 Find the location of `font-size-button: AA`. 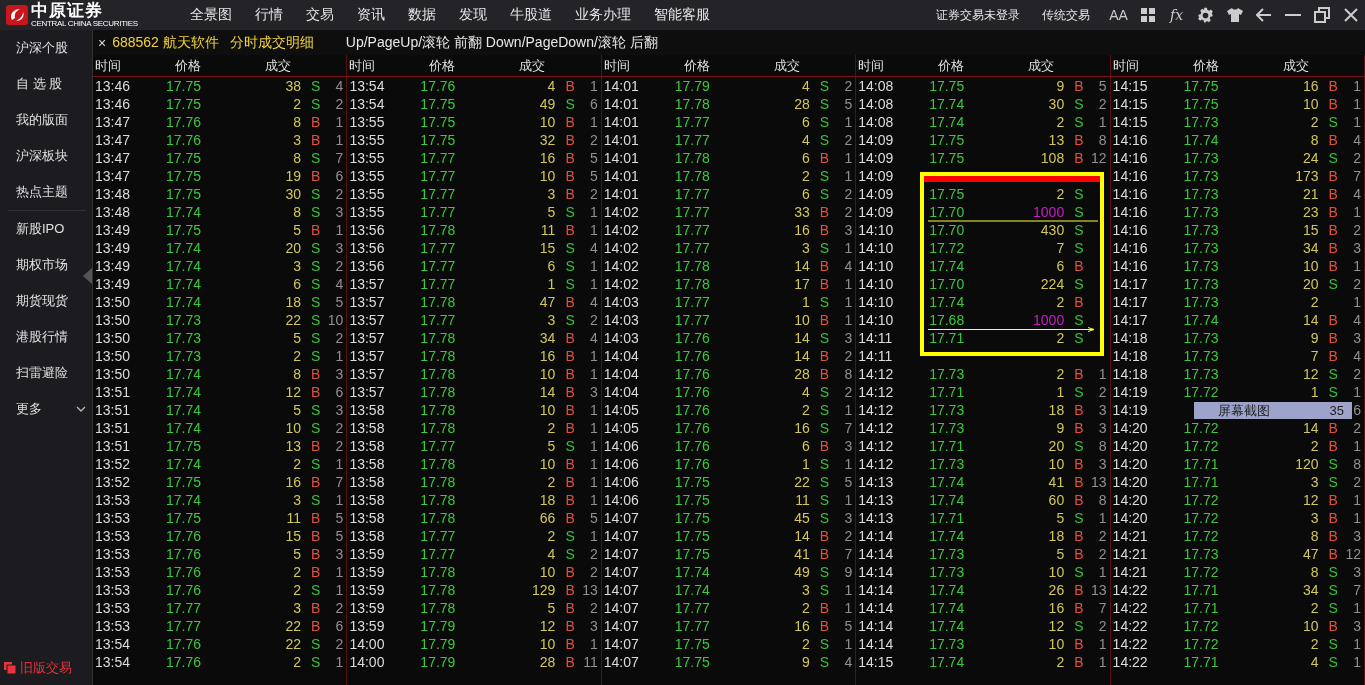

font-size-button: AA is located at coordinates (1118, 15).